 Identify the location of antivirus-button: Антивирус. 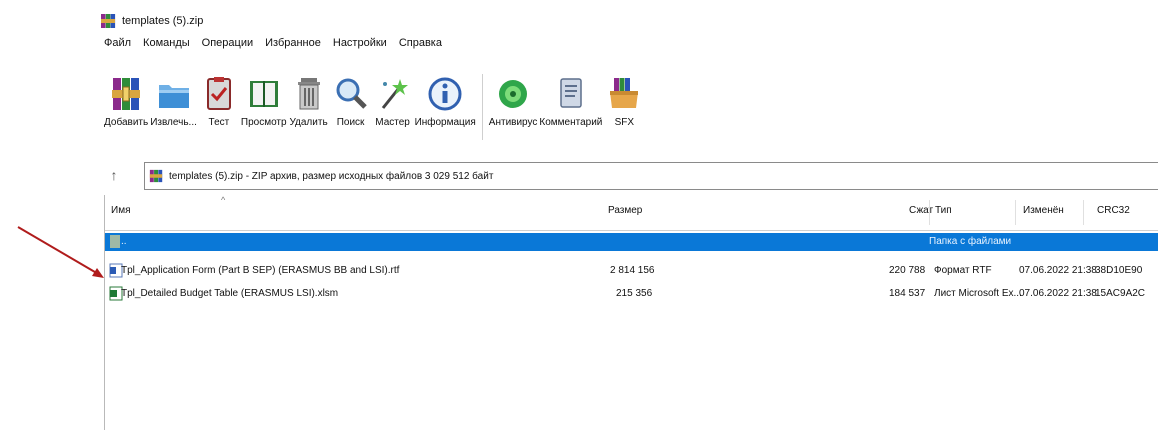
(513, 101).